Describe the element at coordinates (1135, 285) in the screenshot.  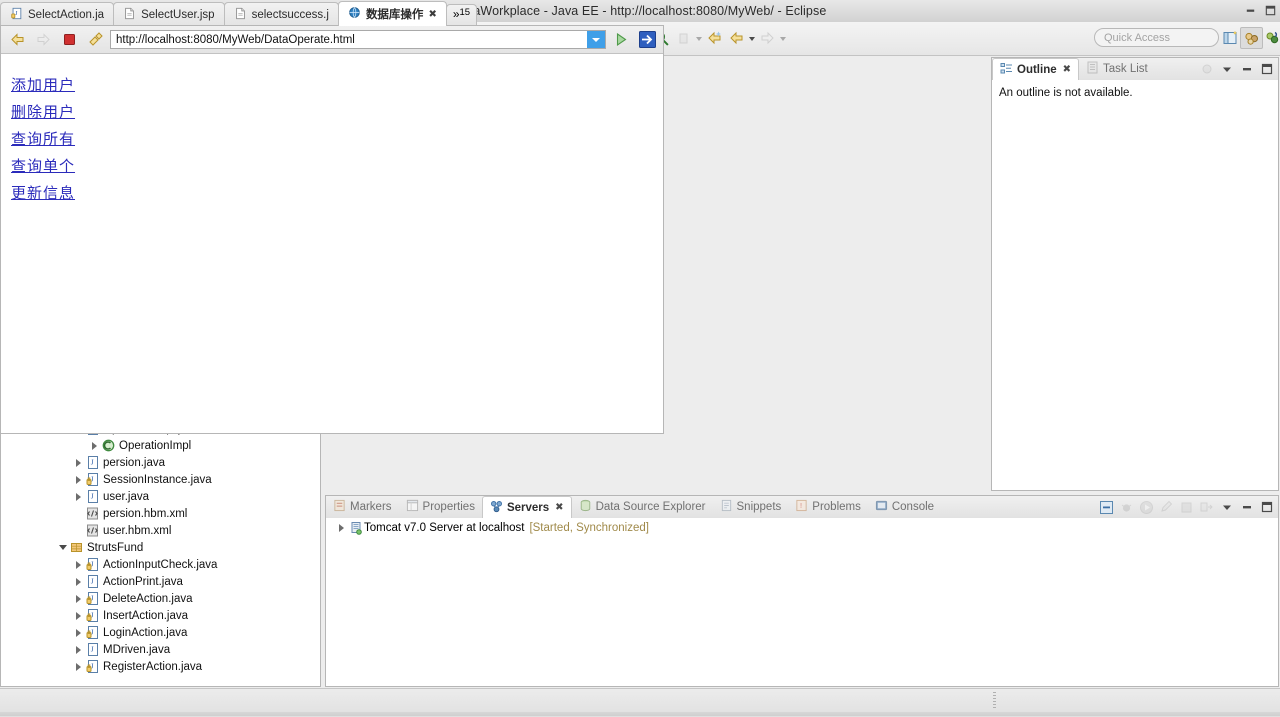
I see `outline-message: An outline is not available.` at that location.